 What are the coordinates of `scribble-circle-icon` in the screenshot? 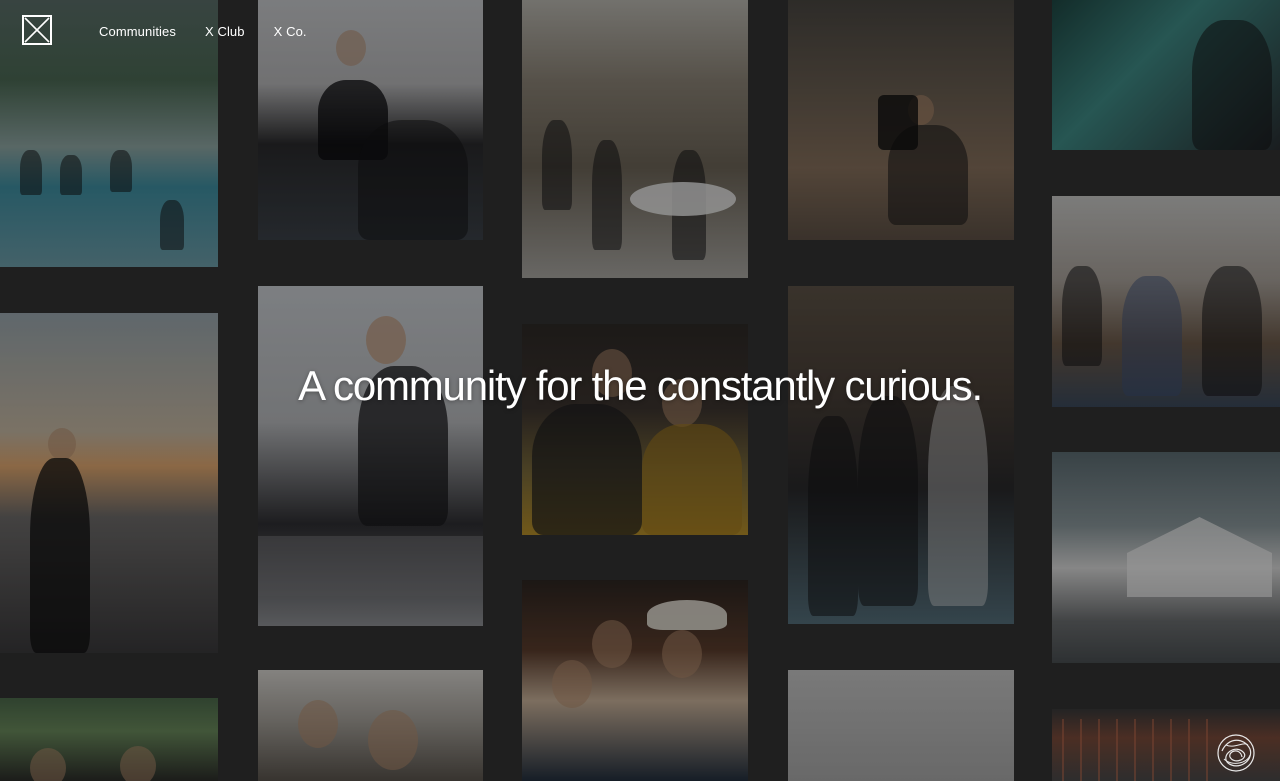 It's located at (1236, 753).